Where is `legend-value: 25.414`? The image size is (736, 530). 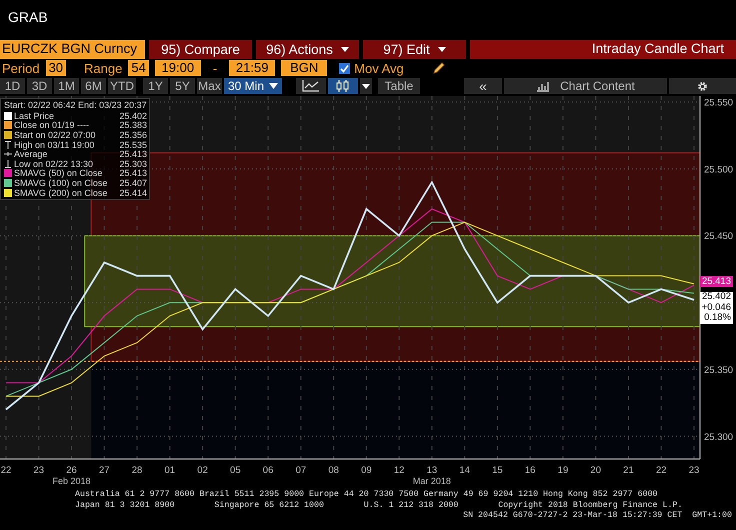
legend-value: 25.414 is located at coordinates (133, 193).